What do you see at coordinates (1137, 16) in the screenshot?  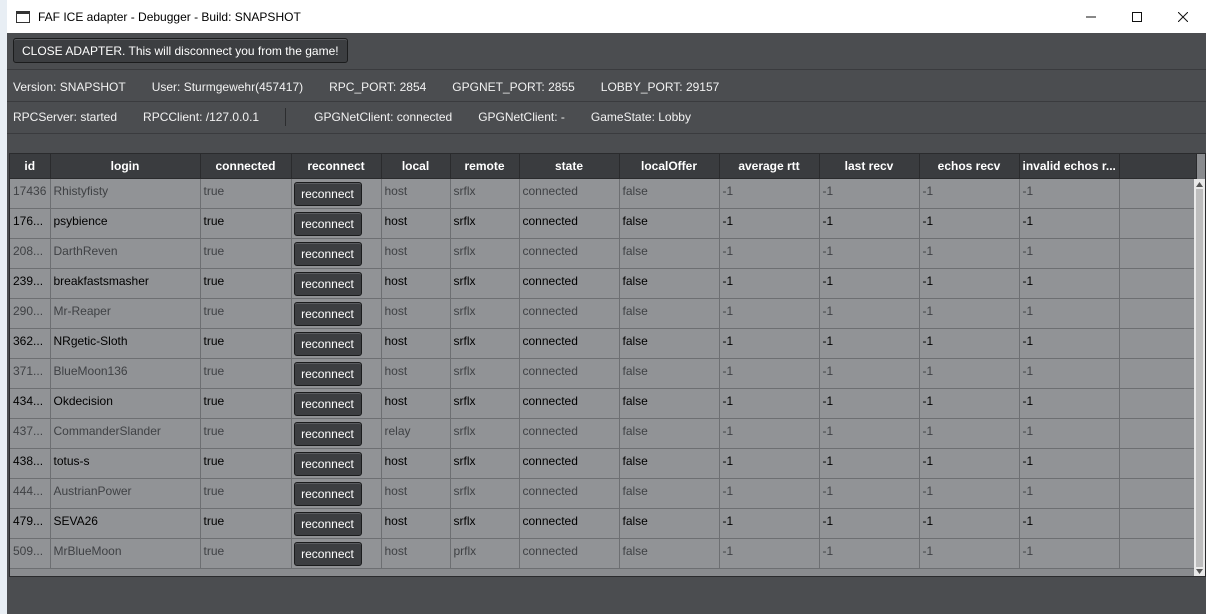 I see `maximize-button` at bounding box center [1137, 16].